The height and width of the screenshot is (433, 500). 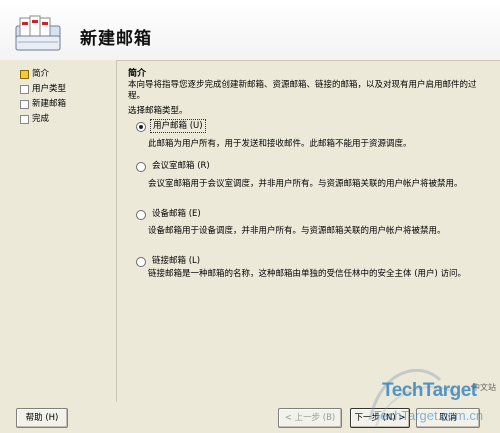 I want to click on option-label: 链接邮箱 (L), so click(x=176, y=261).